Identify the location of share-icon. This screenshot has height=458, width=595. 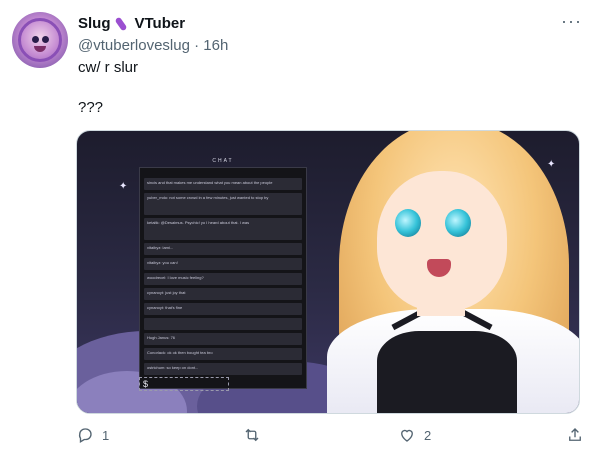
(575, 435).